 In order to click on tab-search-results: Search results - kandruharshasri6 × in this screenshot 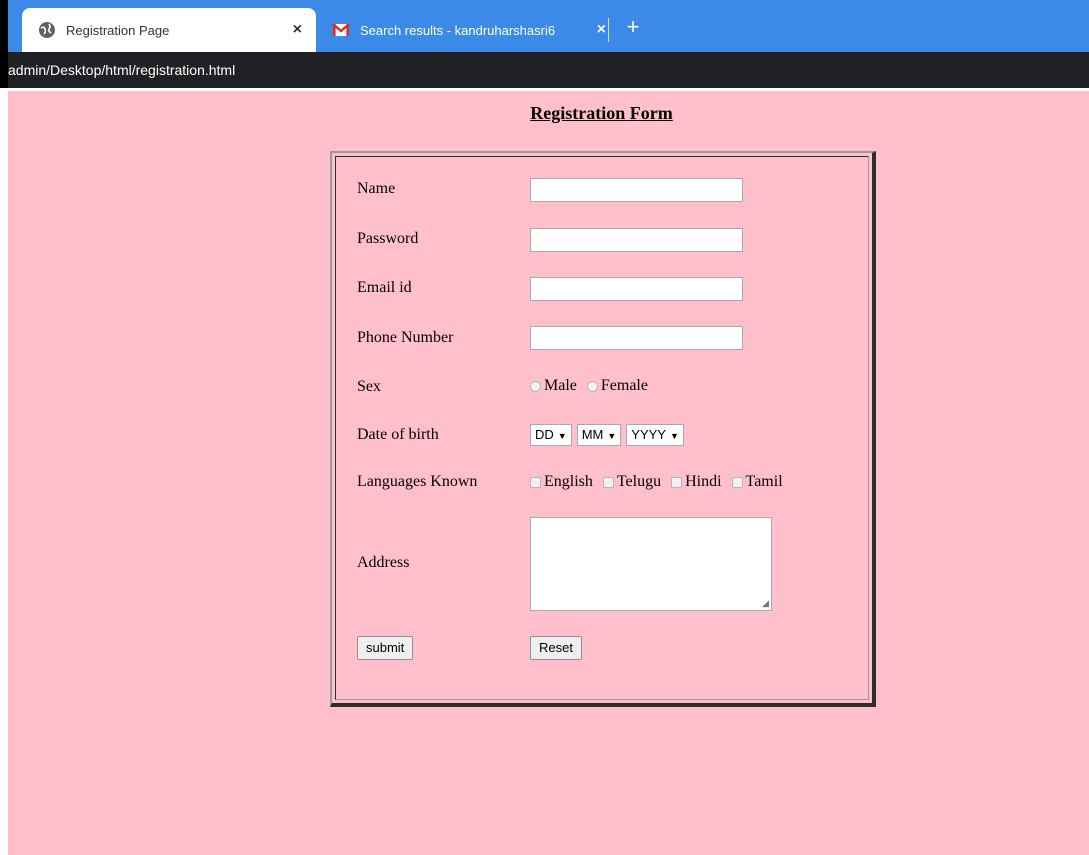, I will do `click(468, 30)`.